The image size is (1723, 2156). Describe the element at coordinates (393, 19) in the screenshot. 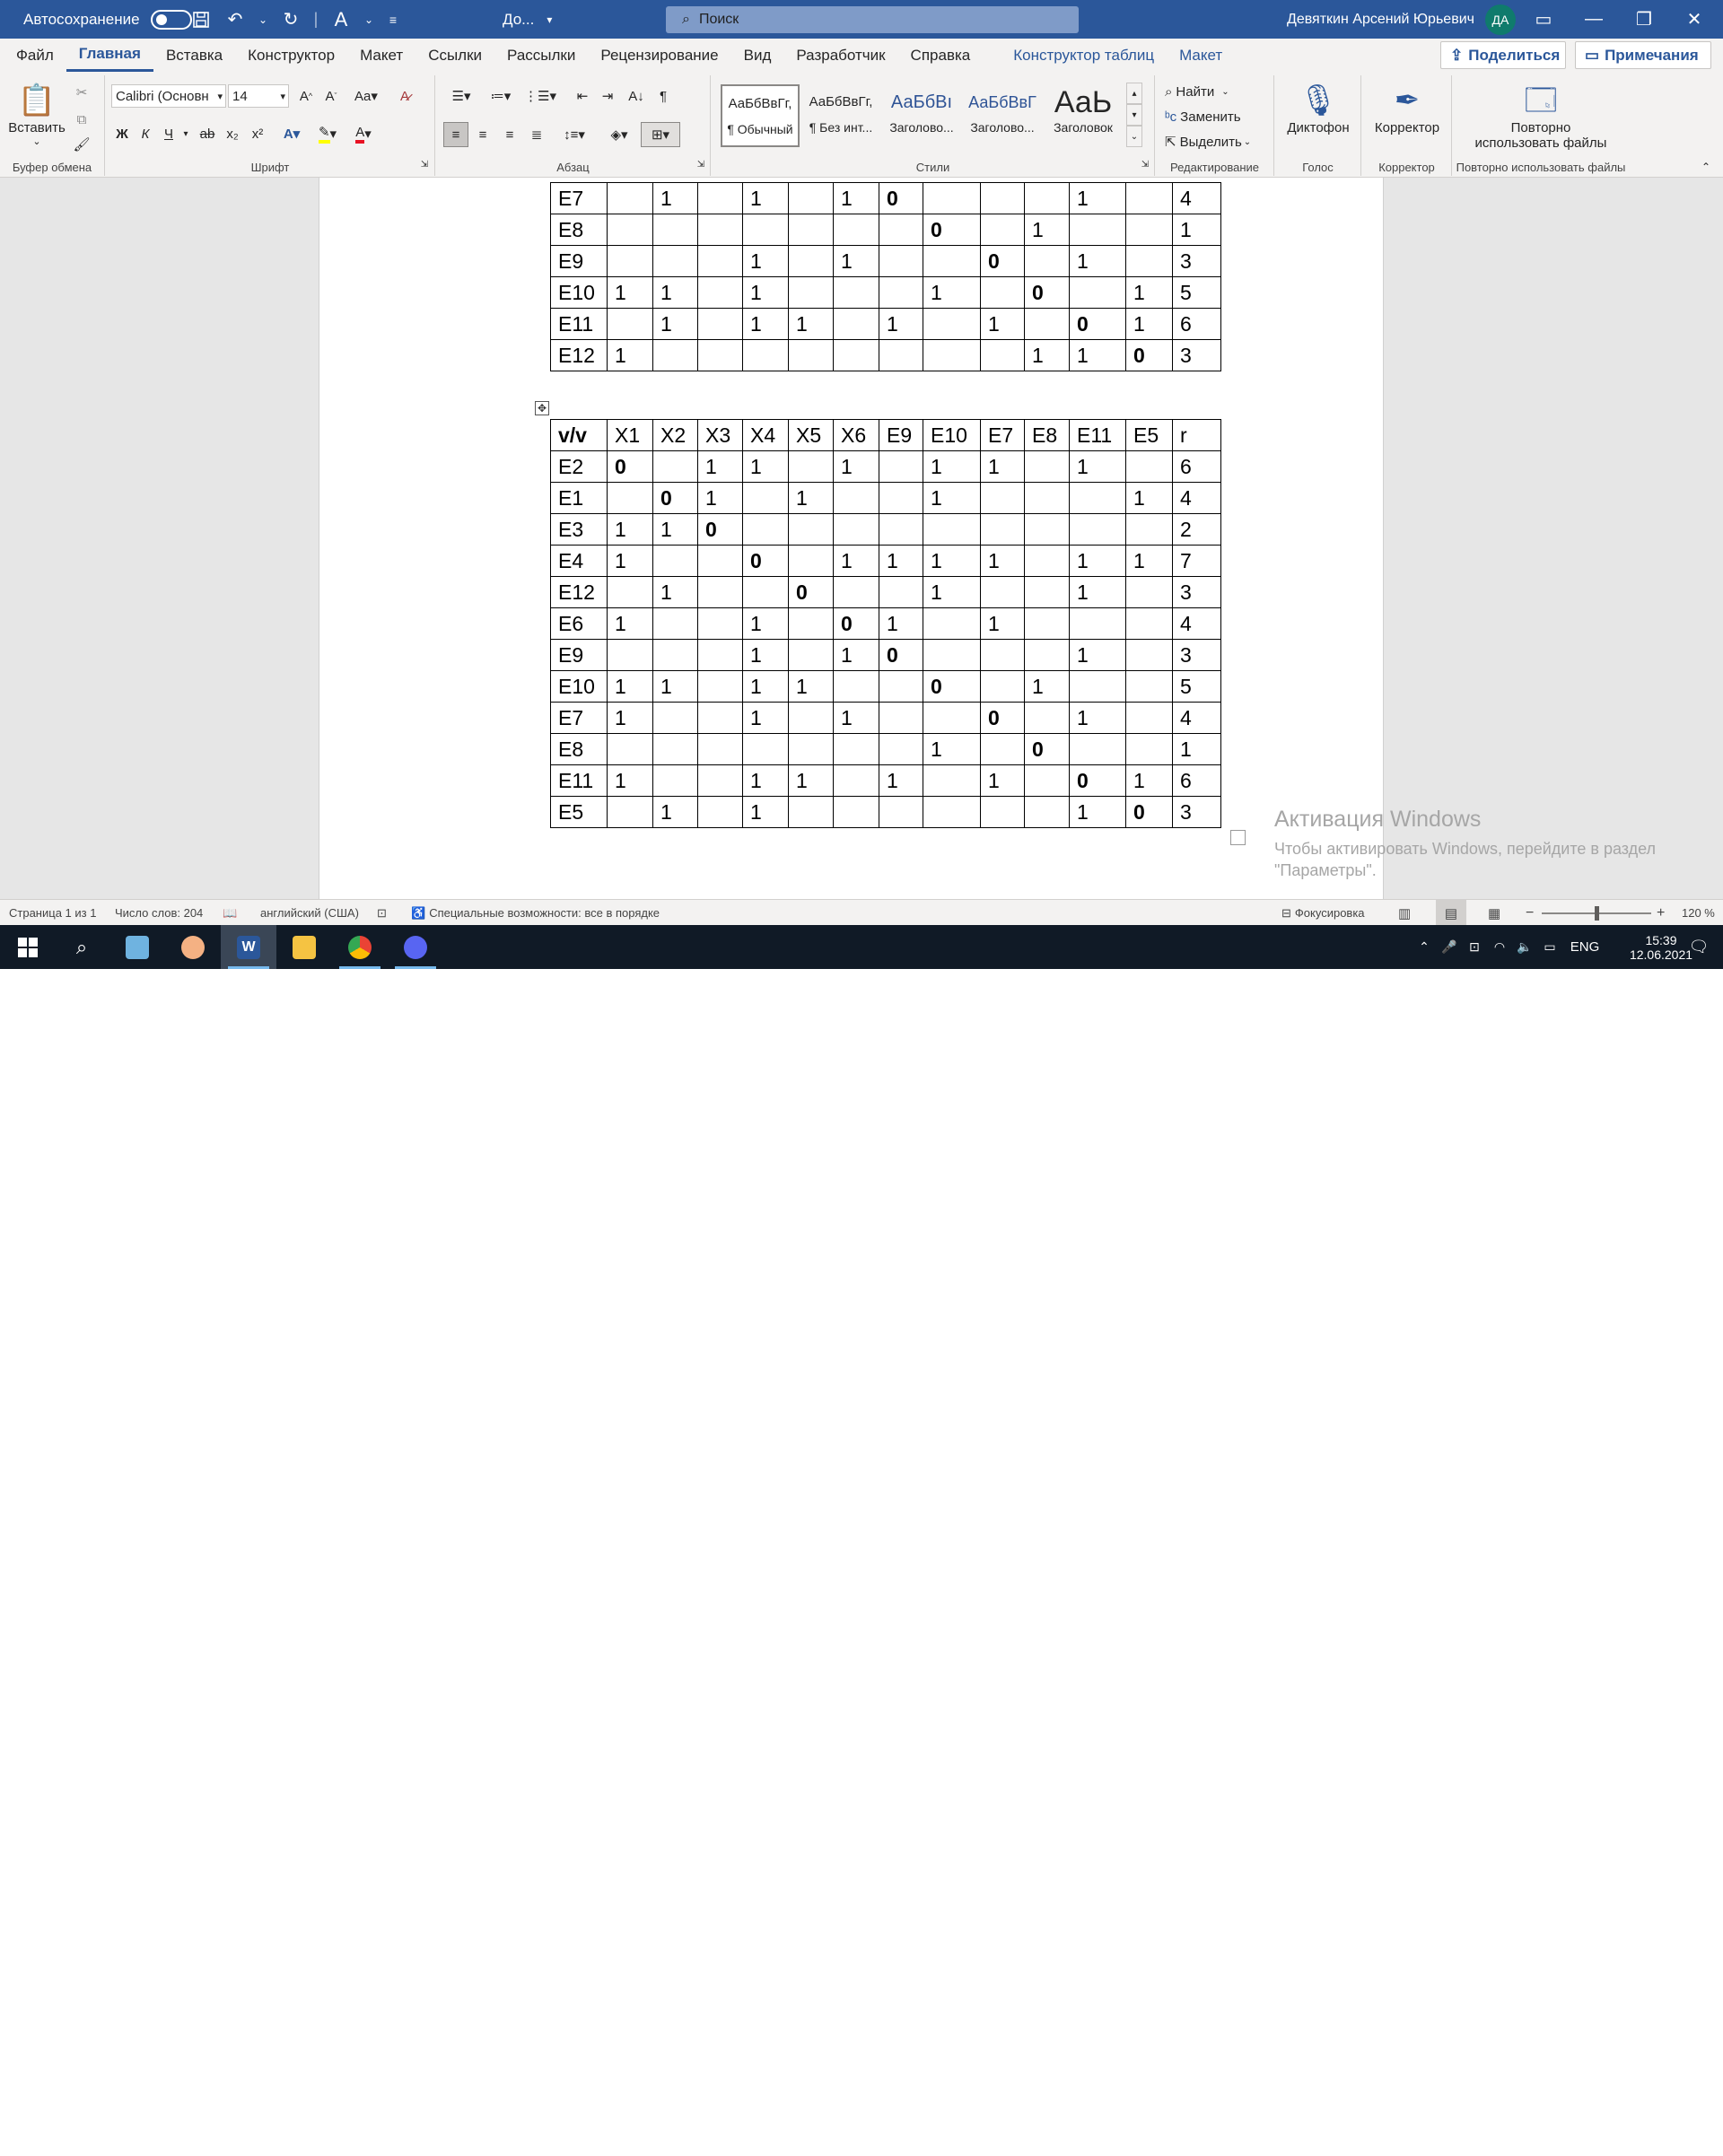

I see `customize-toolbar-icon: ≡` at that location.